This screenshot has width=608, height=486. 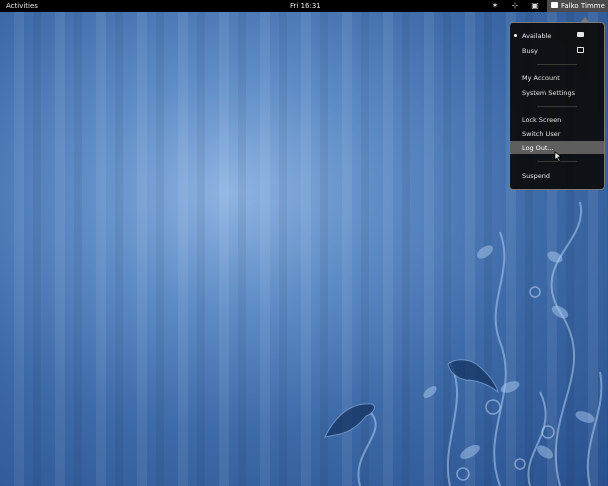 What do you see at coordinates (580, 34) in the screenshot?
I see `chat-available-icon` at bounding box center [580, 34].